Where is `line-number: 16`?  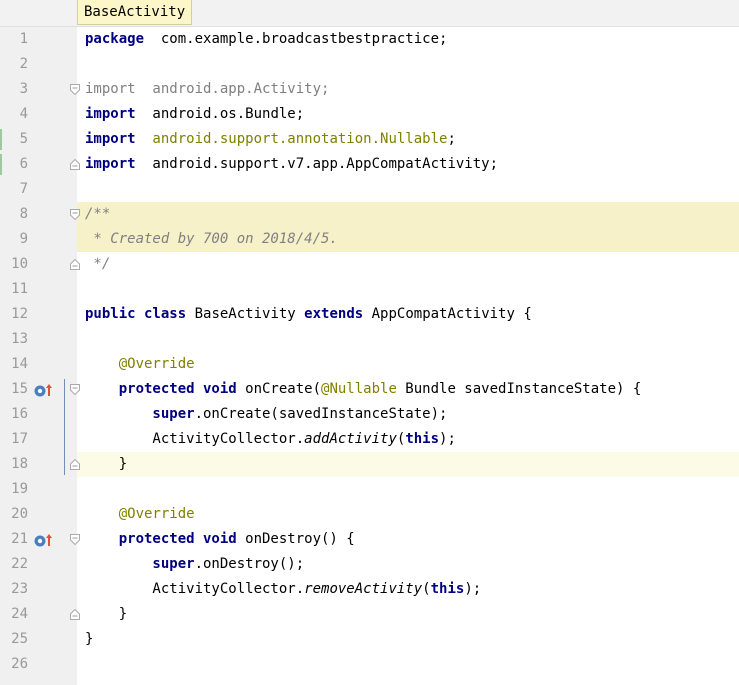
line-number: 16 is located at coordinates (14, 414).